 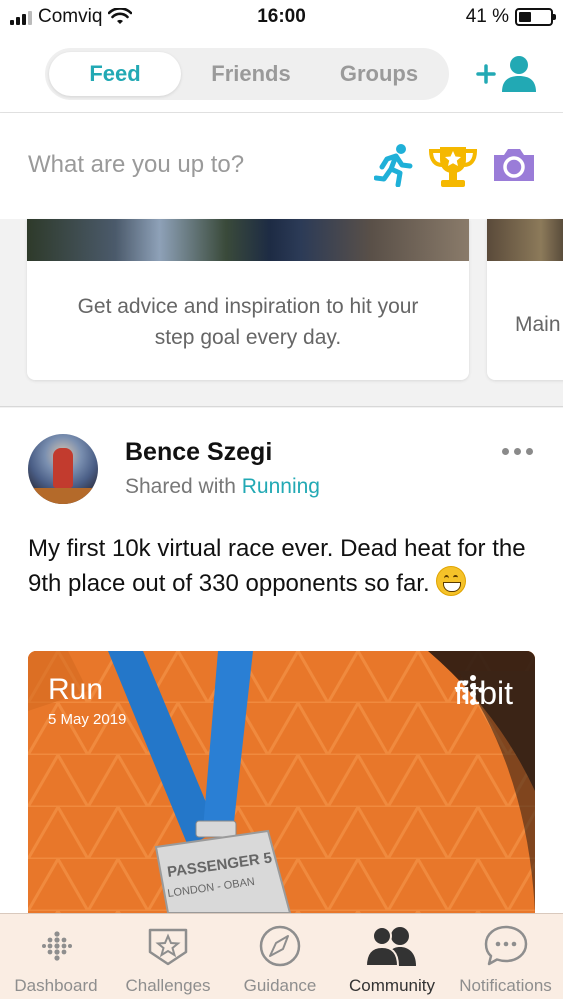 What do you see at coordinates (281, 18) in the screenshot?
I see `status-bar: Comviq 16:00 41 %` at bounding box center [281, 18].